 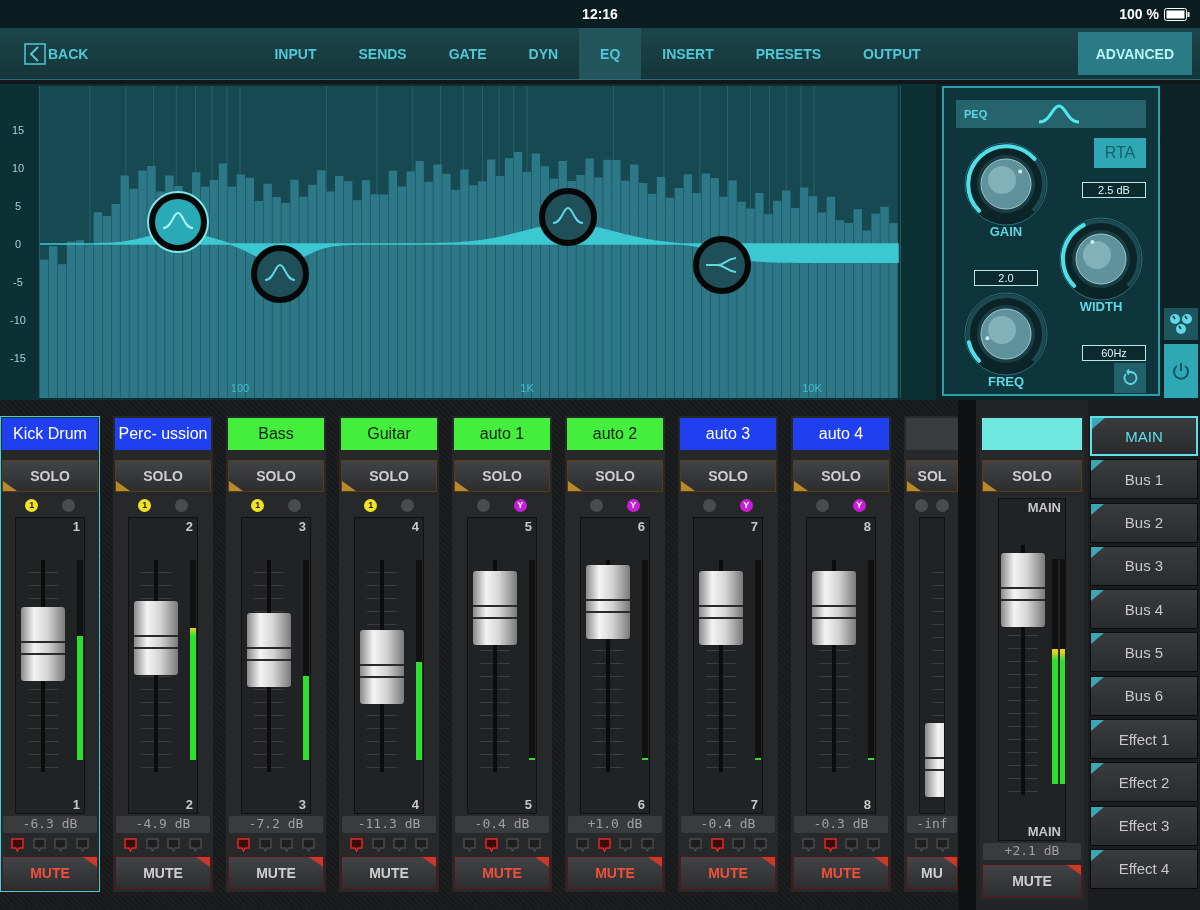 I want to click on advanced-button: ADVANCED, so click(x=1134, y=53).